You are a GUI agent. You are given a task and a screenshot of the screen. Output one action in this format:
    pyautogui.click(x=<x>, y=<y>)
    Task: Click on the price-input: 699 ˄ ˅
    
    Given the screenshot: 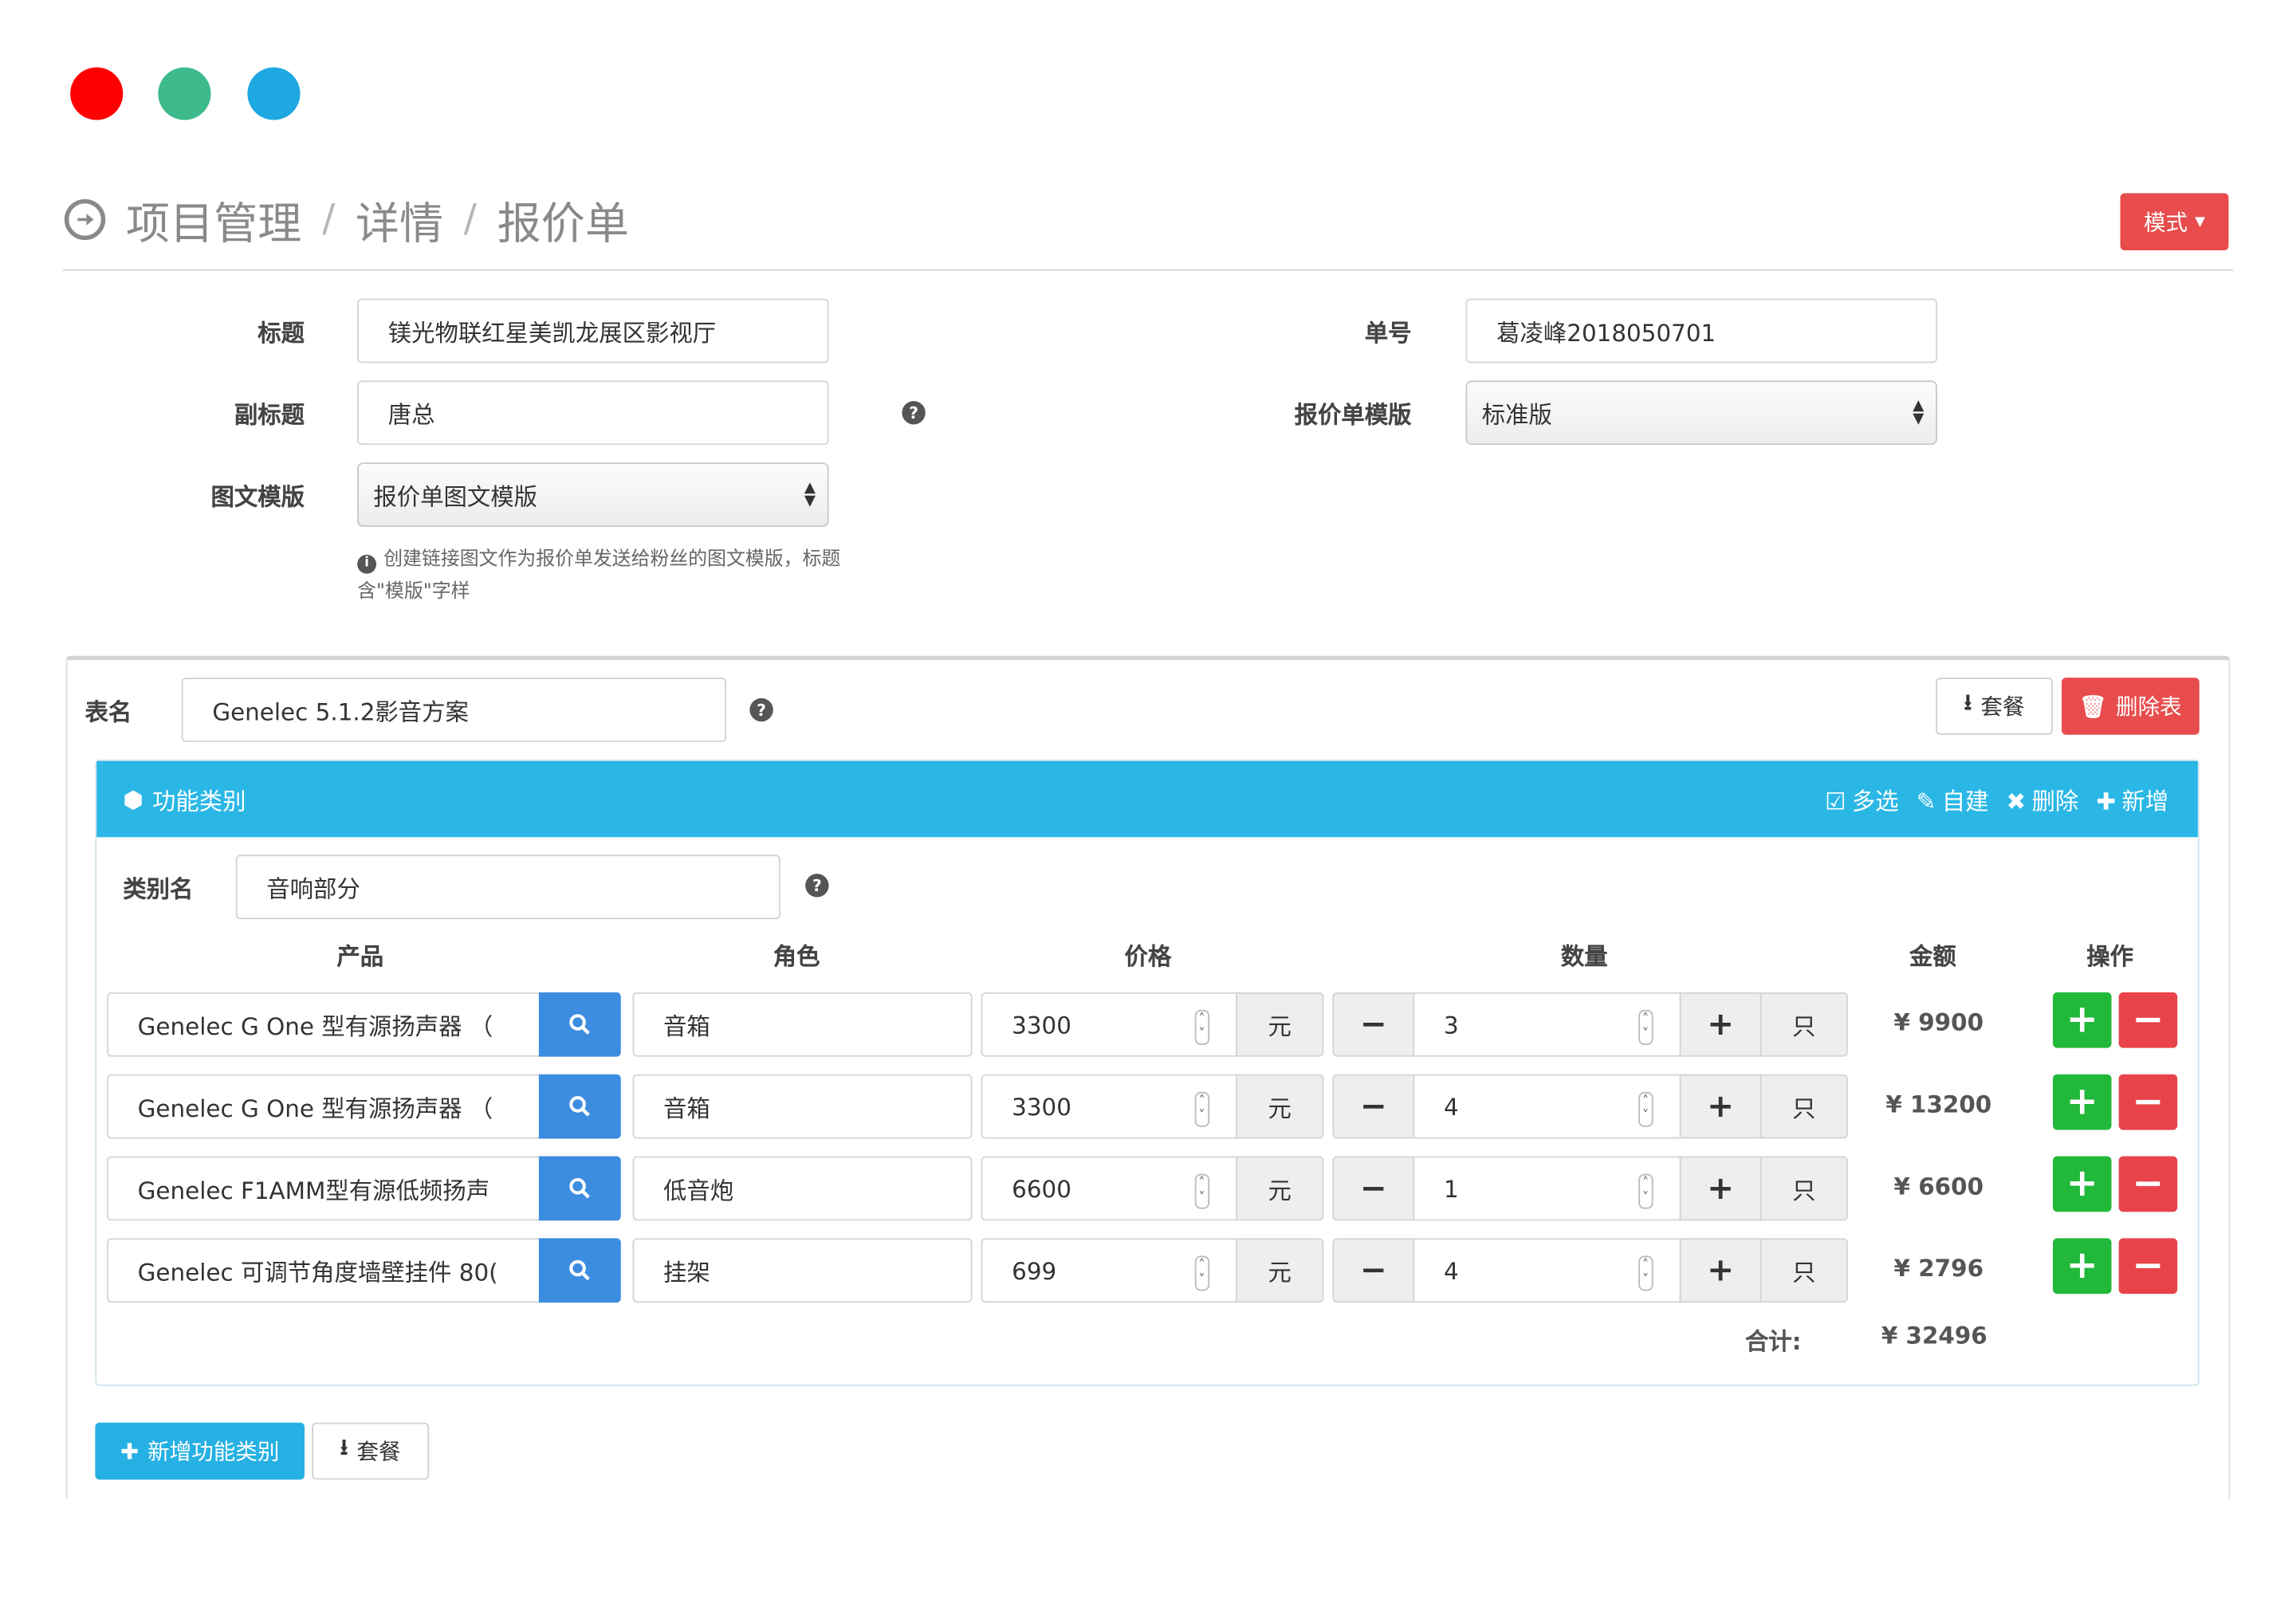 What is the action you would take?
    pyautogui.click(x=1109, y=1270)
    